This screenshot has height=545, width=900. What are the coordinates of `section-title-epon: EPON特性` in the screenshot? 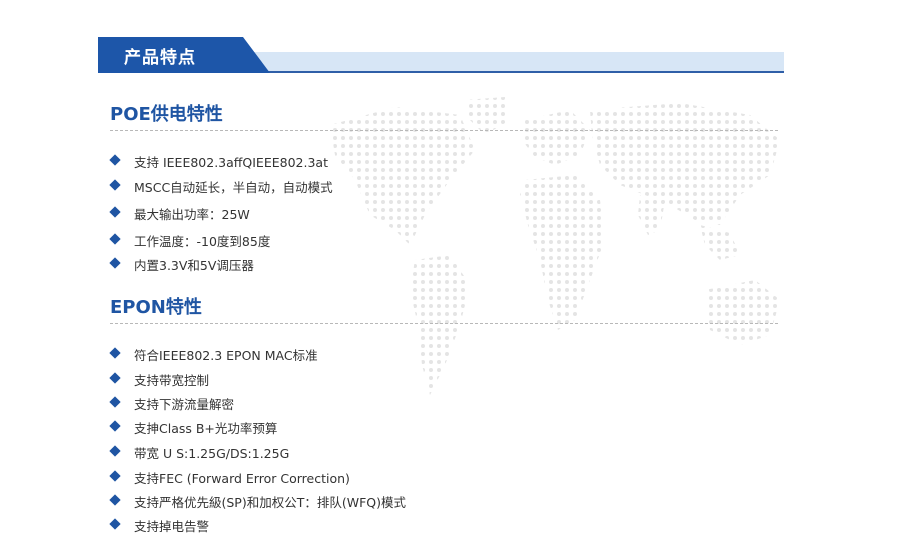 It's located at (156, 307).